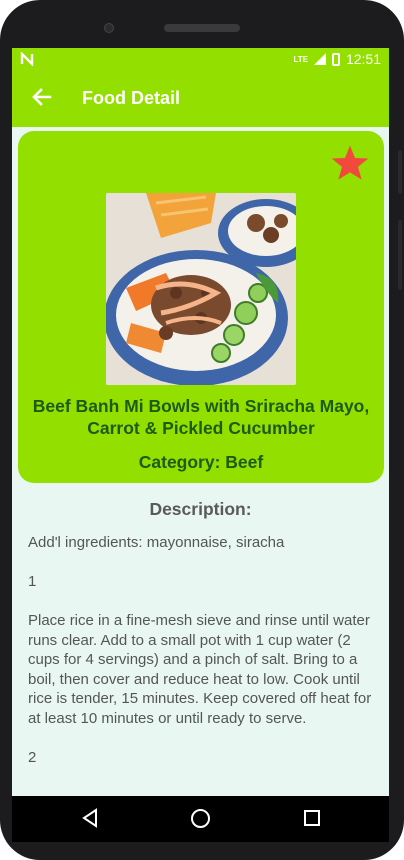 The width and height of the screenshot is (404, 860). What do you see at coordinates (202, 28) in the screenshot?
I see `earpiece-speaker` at bounding box center [202, 28].